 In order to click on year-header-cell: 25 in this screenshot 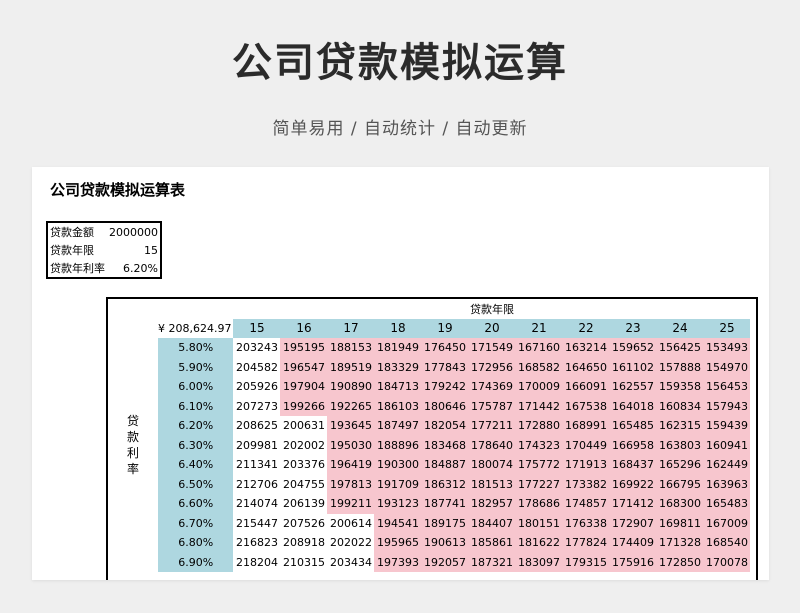, I will do `click(727, 328)`.